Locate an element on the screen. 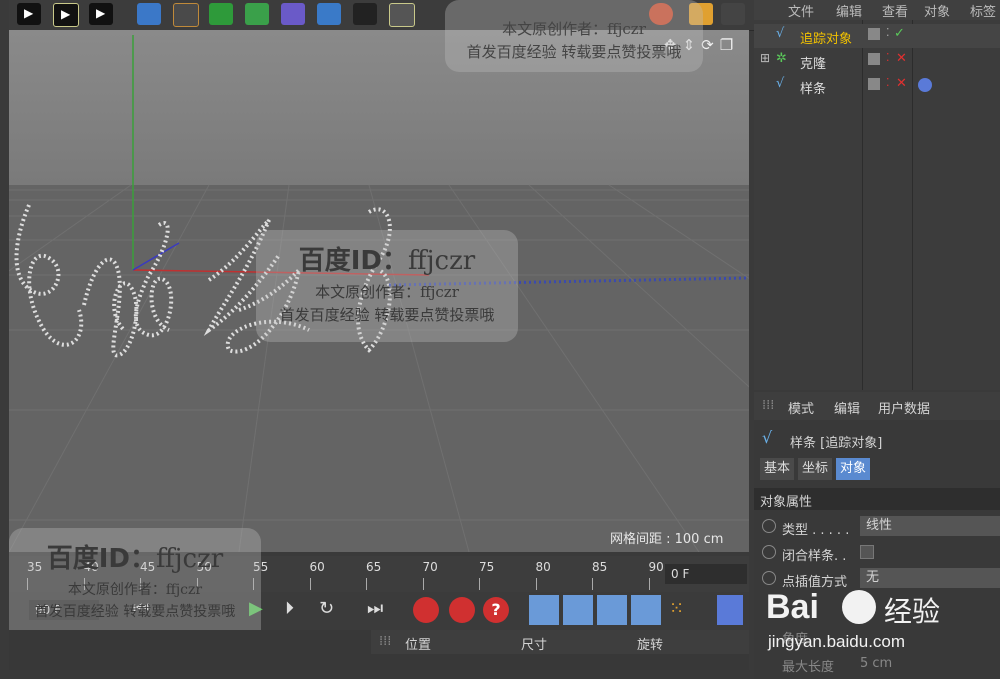 The width and height of the screenshot is (1000, 679). timeline-tick-label: 60 is located at coordinates (317, 567).